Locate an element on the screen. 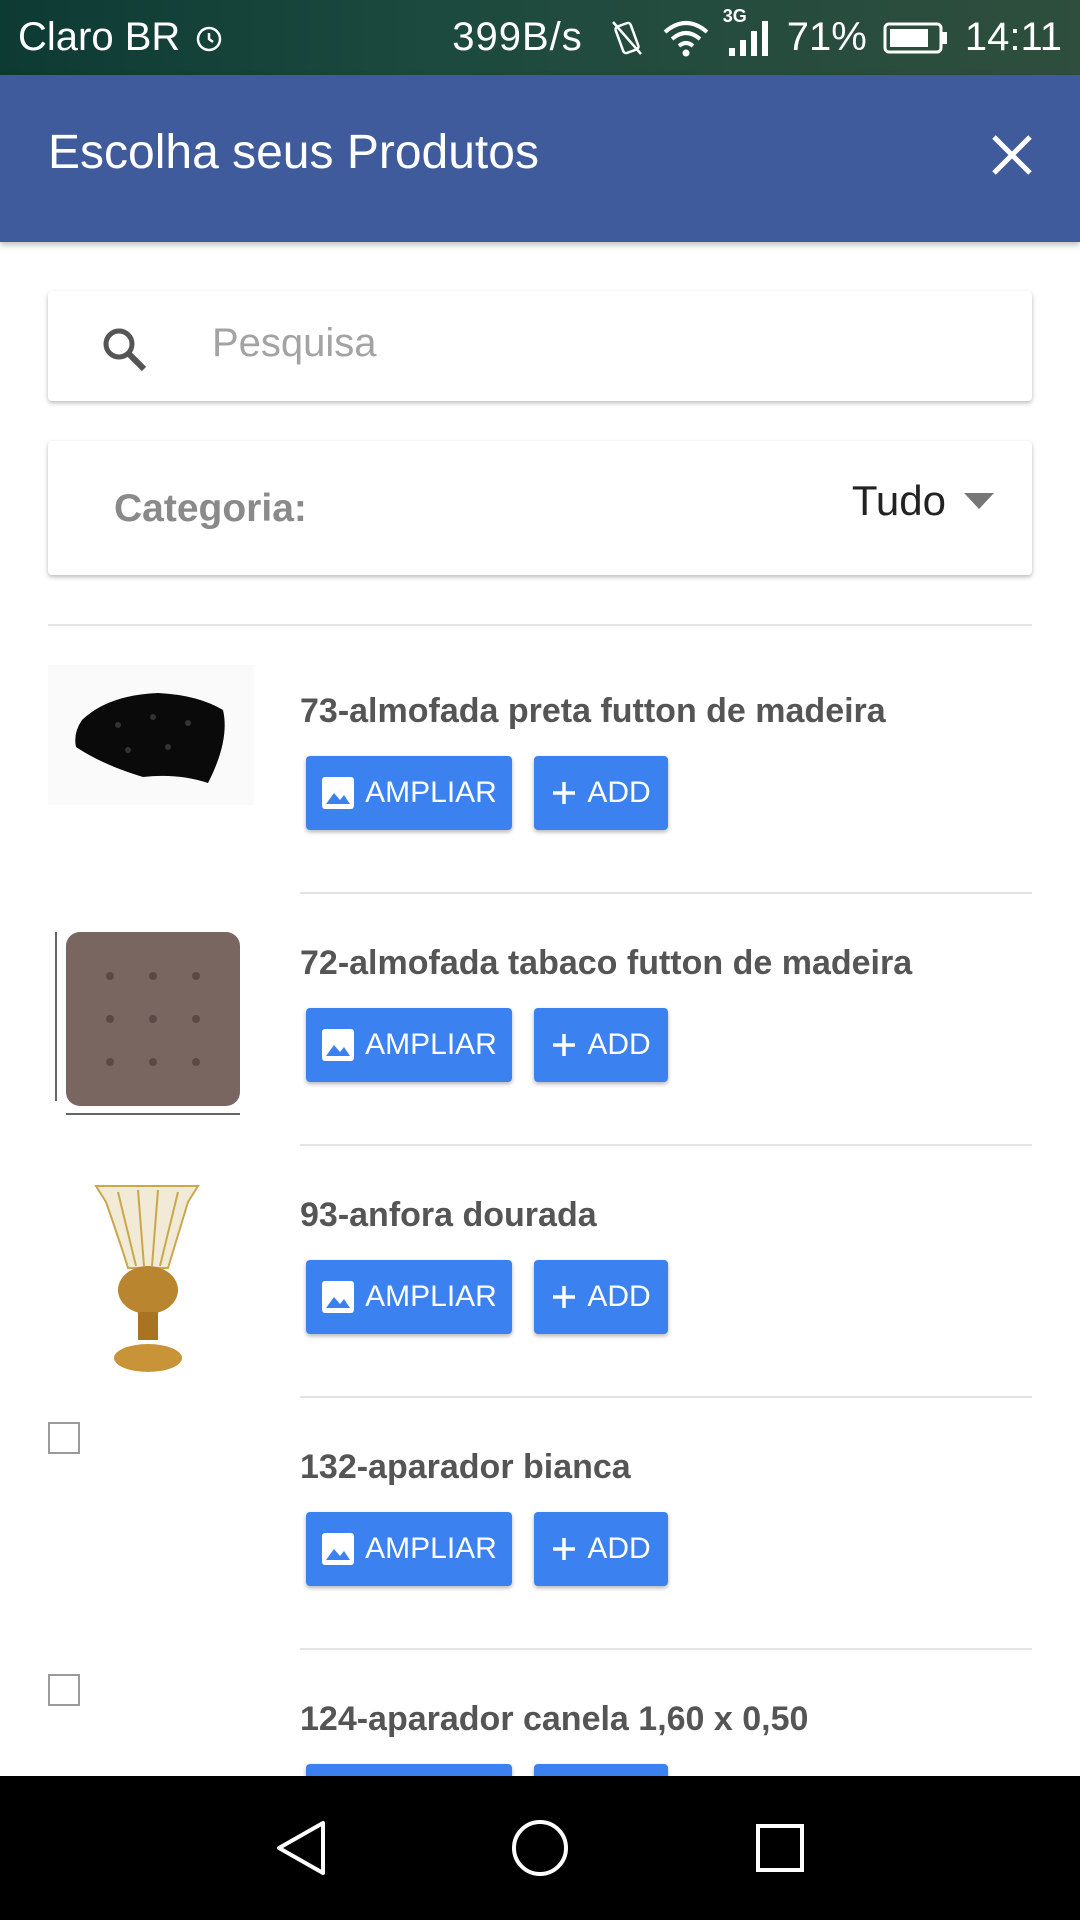  product-name: 73-almofada preta futton de madeira is located at coordinates (593, 711).